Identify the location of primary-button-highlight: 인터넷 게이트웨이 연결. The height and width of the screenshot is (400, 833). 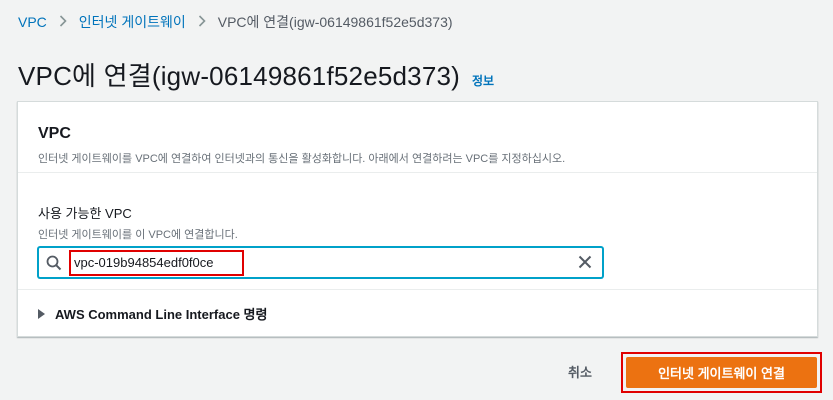
(721, 372).